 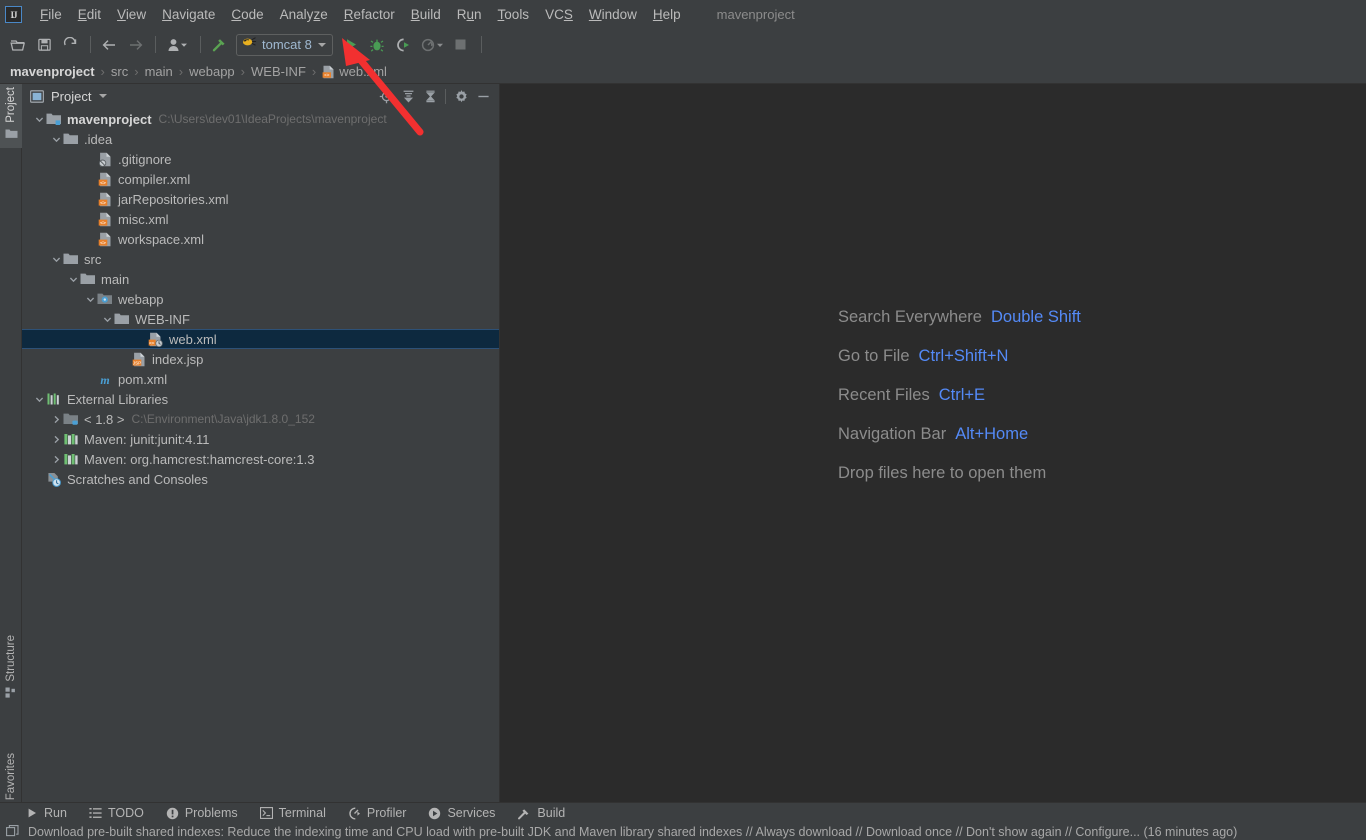 What do you see at coordinates (483, 96) in the screenshot?
I see `hide-minimize-icon` at bounding box center [483, 96].